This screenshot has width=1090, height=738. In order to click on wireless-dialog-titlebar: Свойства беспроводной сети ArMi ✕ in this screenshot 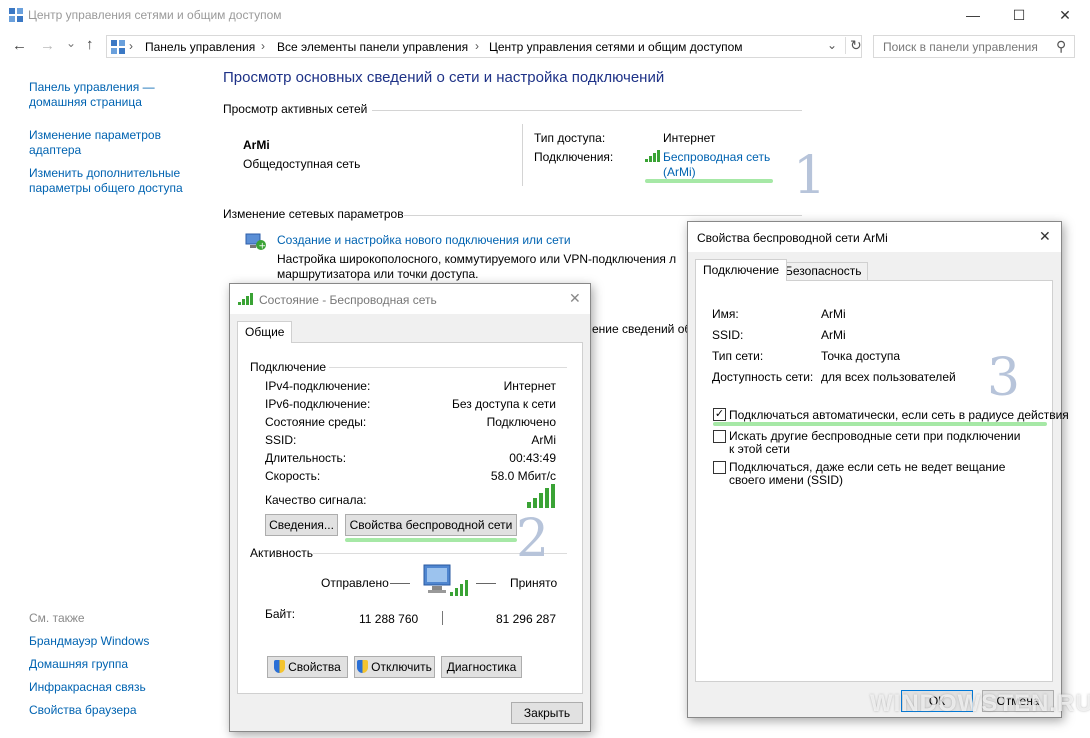, I will do `click(874, 237)`.